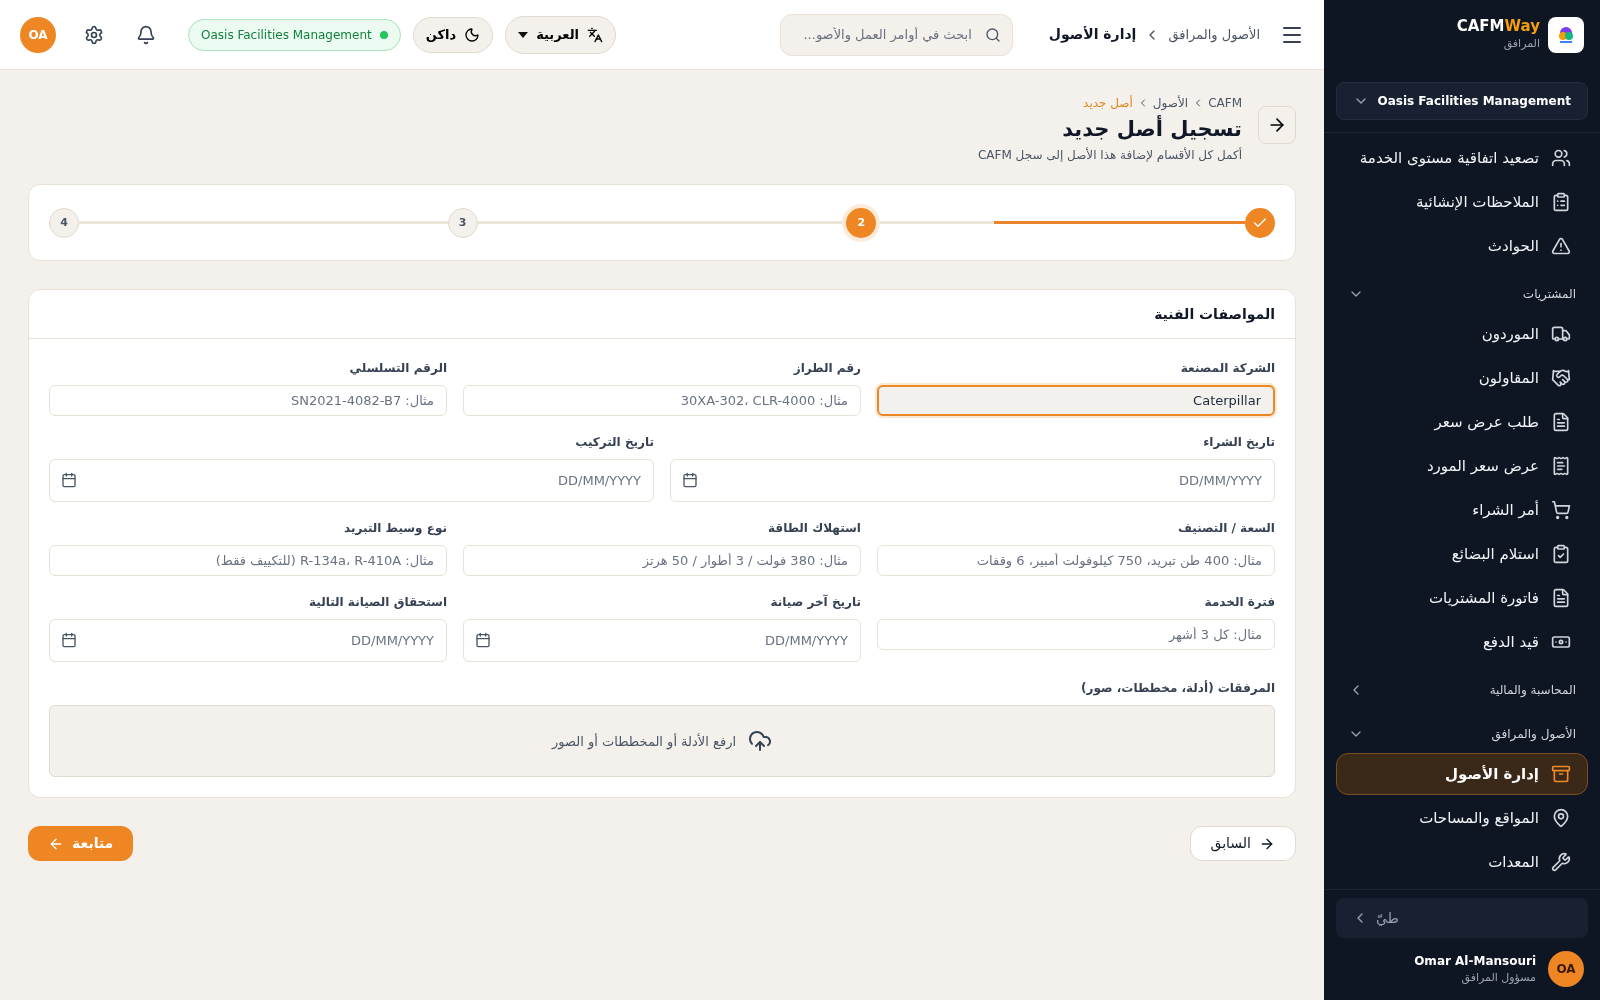  What do you see at coordinates (1076, 401) in the screenshot?
I see `input-field: Caterpillar` at bounding box center [1076, 401].